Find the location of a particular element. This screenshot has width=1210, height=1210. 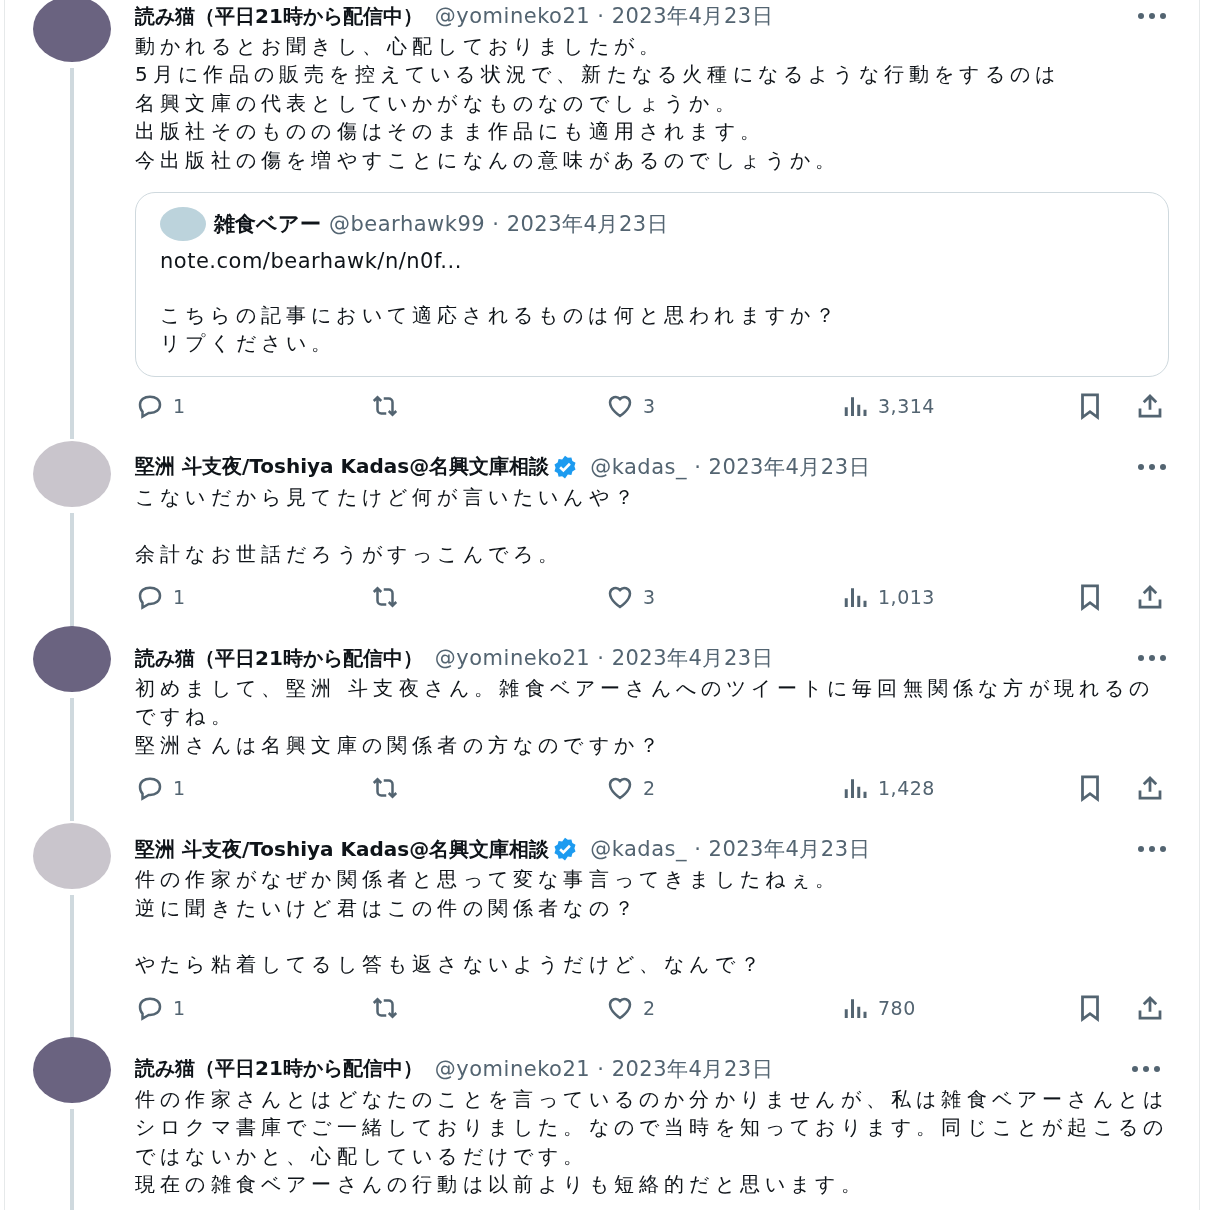

tweet-text: 今出版社の傷を増やすことになんの意味があるのでしょうか。 is located at coordinates (488, 160).